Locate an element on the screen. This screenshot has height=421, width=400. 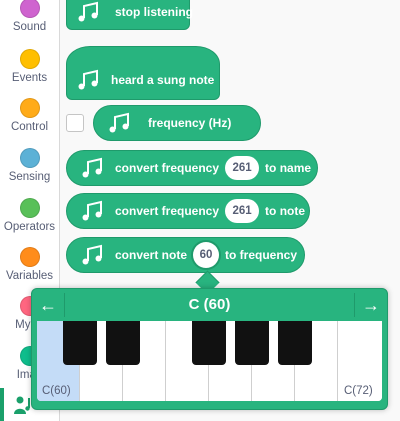
block-label: stop listening is located at coordinates (154, 12).